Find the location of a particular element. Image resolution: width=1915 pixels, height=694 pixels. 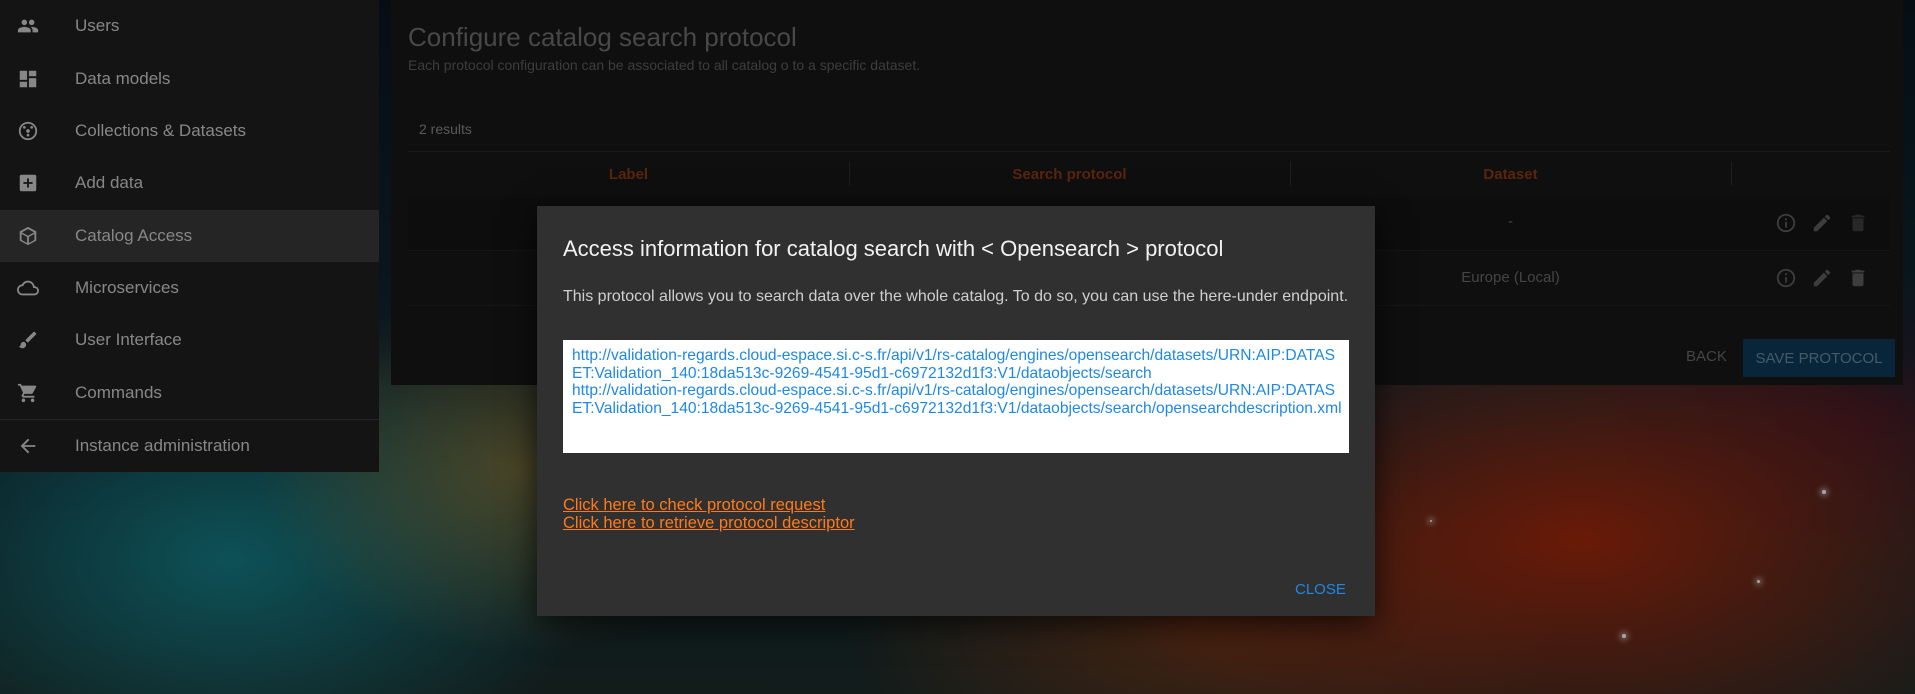

check-protocol-request-link: Click here to check protocol request is located at coordinates (694, 505).